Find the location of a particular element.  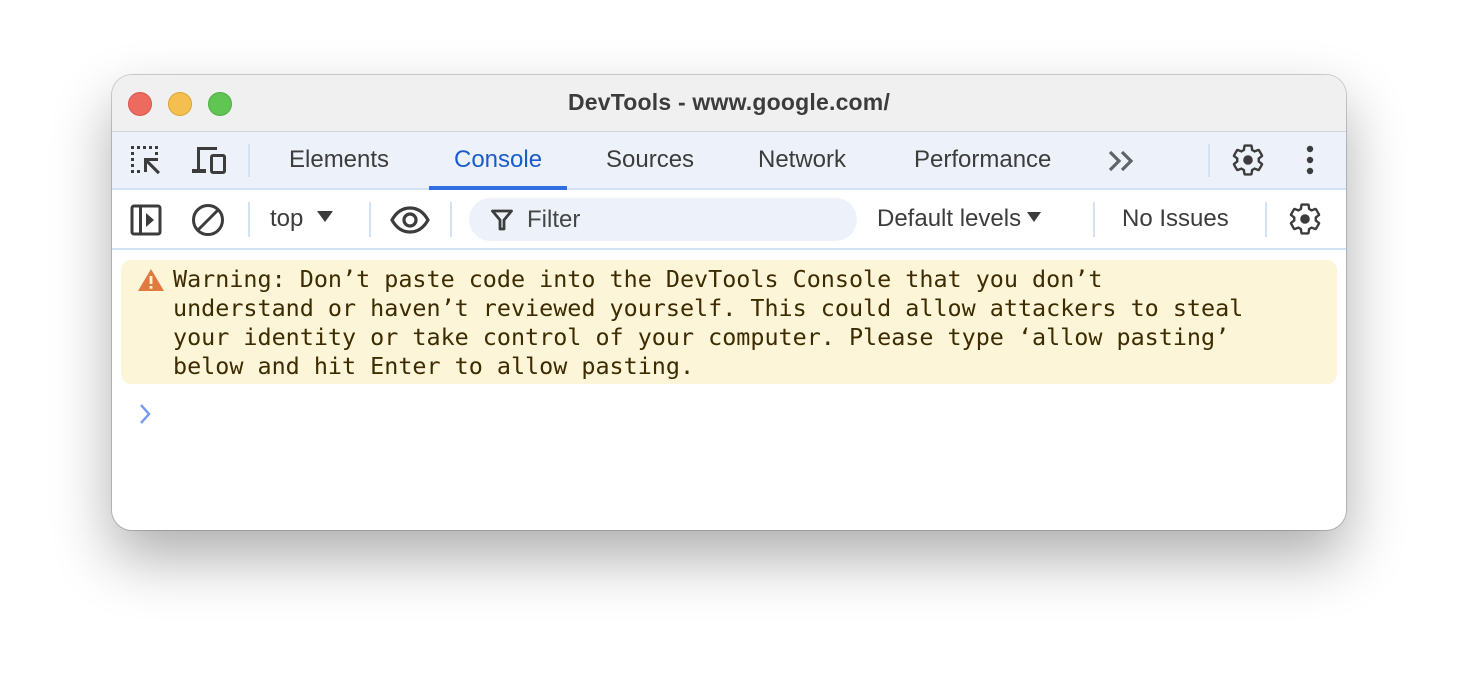

tab-console: Console is located at coordinates (498, 161).